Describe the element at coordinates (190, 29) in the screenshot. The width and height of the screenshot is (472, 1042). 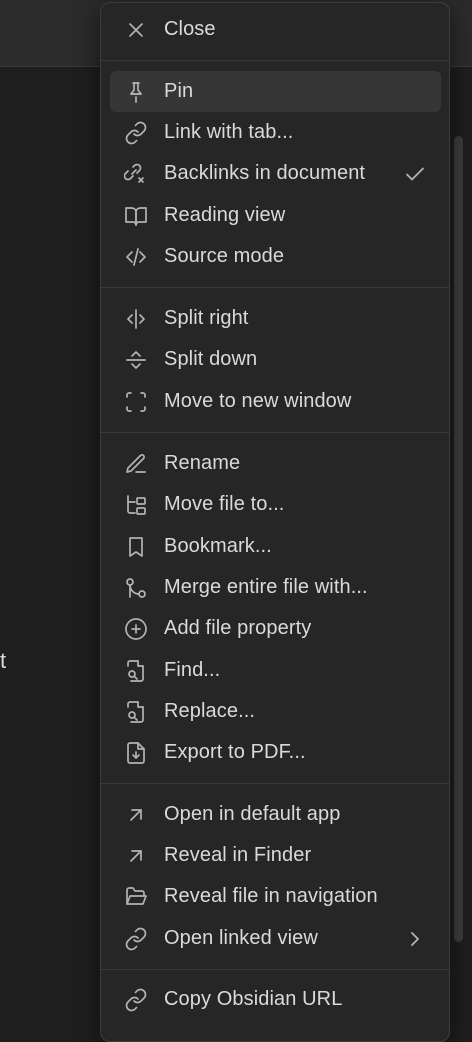
I see `menu-item-label: Close` at that location.